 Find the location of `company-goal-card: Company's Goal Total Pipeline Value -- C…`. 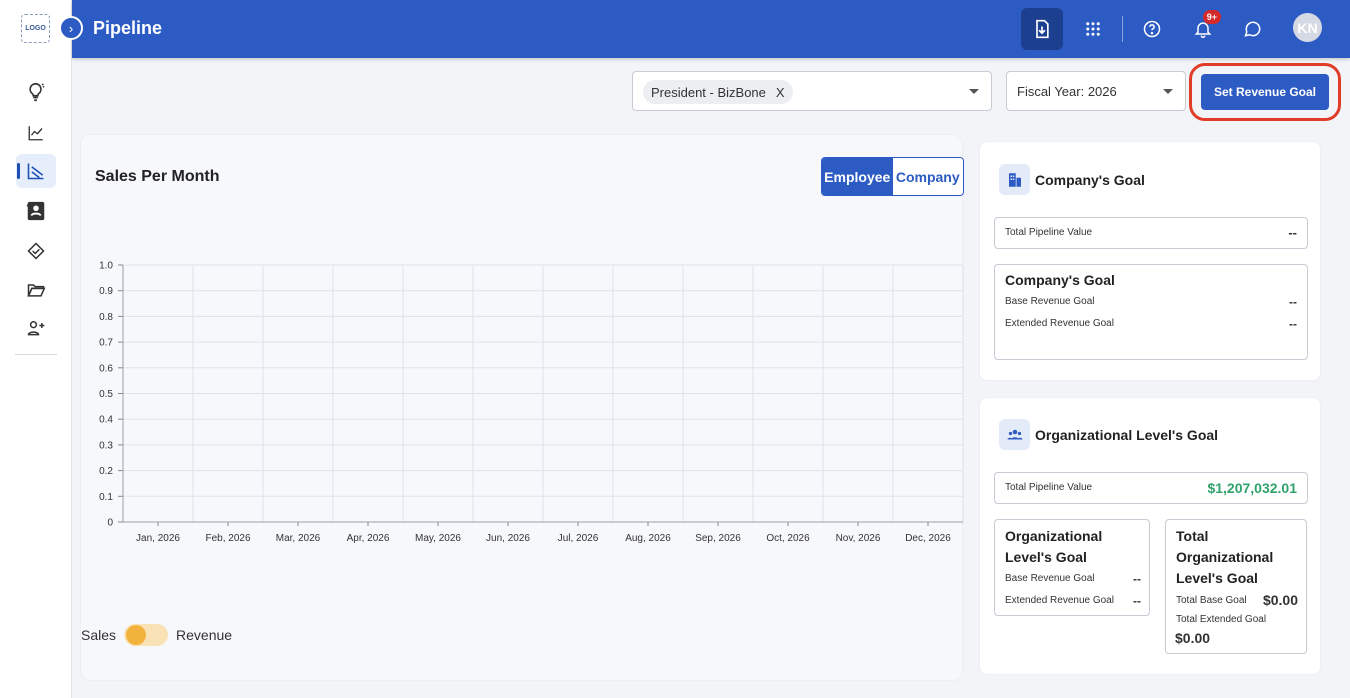

company-goal-card: Company's Goal Total Pipeline Value -- C… is located at coordinates (1150, 261).